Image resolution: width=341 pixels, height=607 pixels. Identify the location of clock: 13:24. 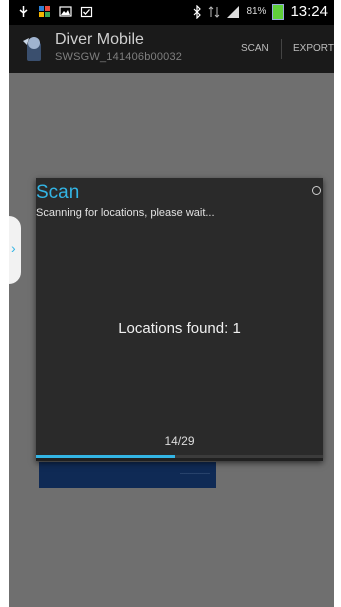
(309, 11).